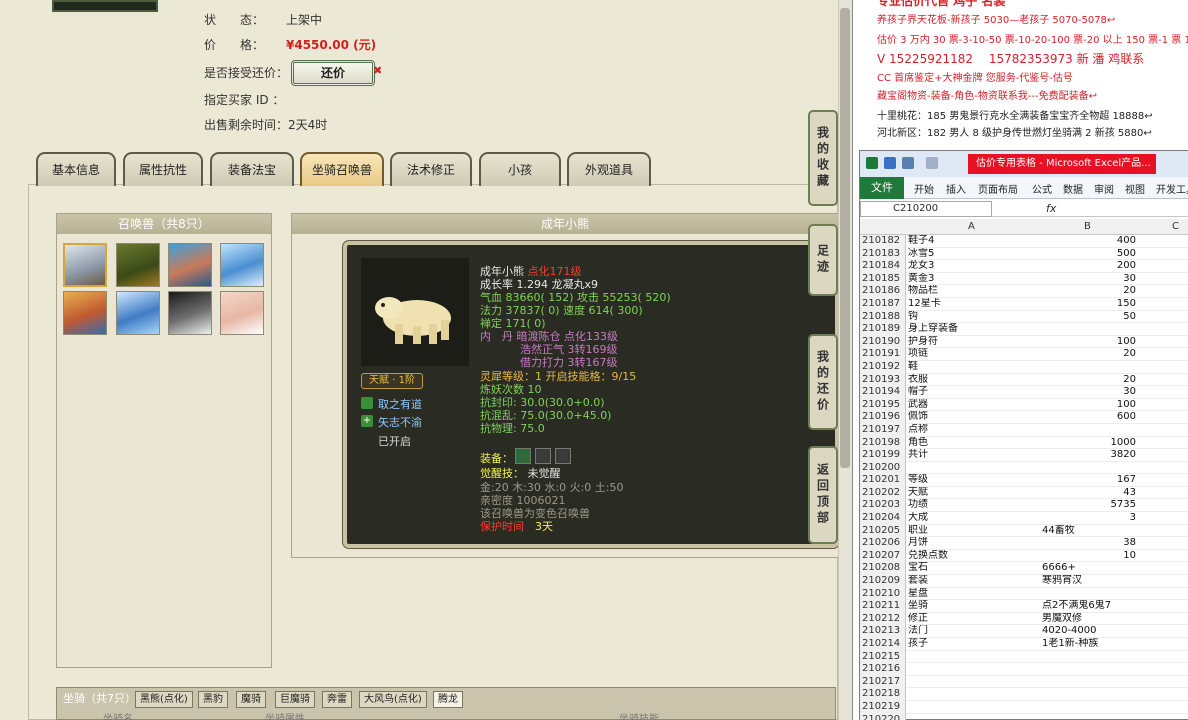  I want to click on my-favorites-button: 我的收藏, so click(823, 158).